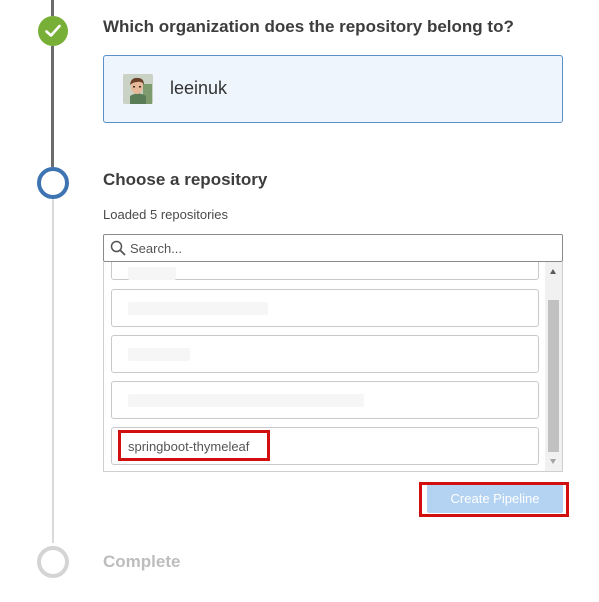  I want to click on selected-repository-highlight, so click(194, 445).